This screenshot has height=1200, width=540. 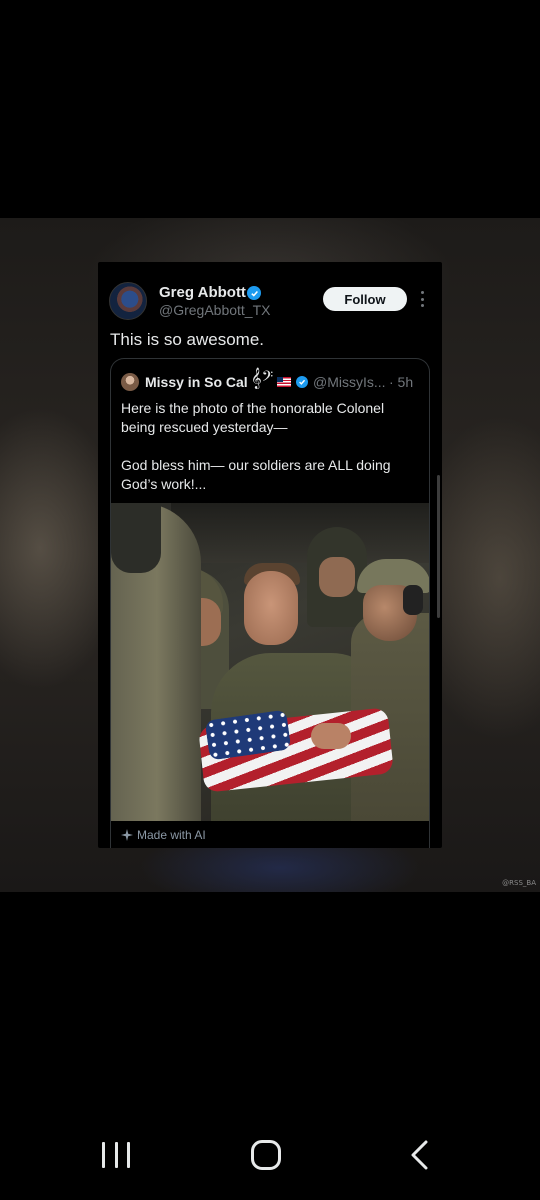 I want to click on photo-back-face, so click(x=337, y=577).